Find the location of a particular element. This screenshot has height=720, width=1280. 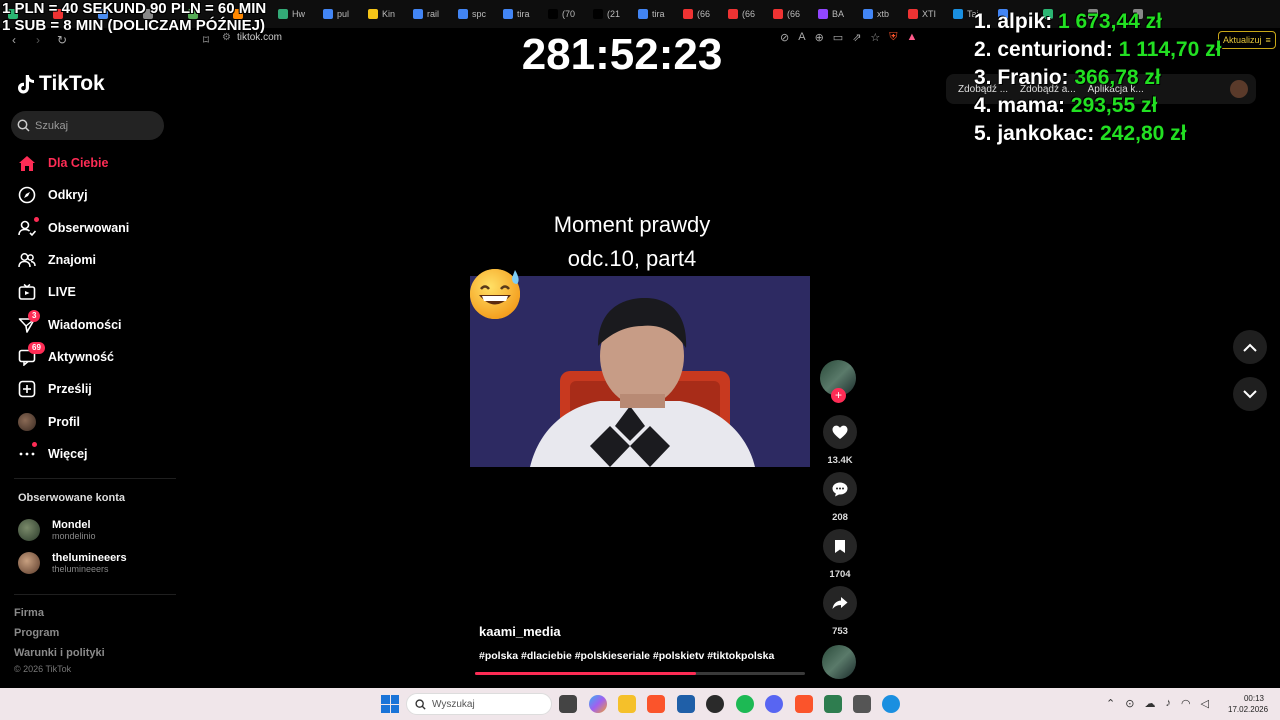

discord-icon is located at coordinates (774, 704).